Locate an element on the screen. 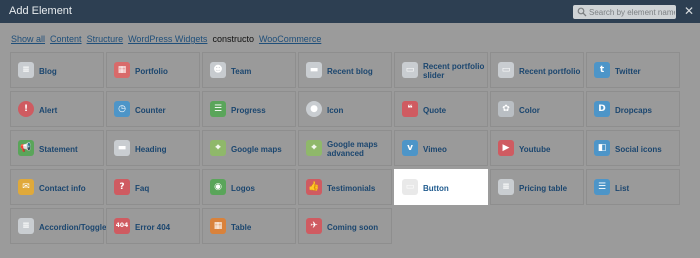  filter-show-all: Show all is located at coordinates (28, 39).